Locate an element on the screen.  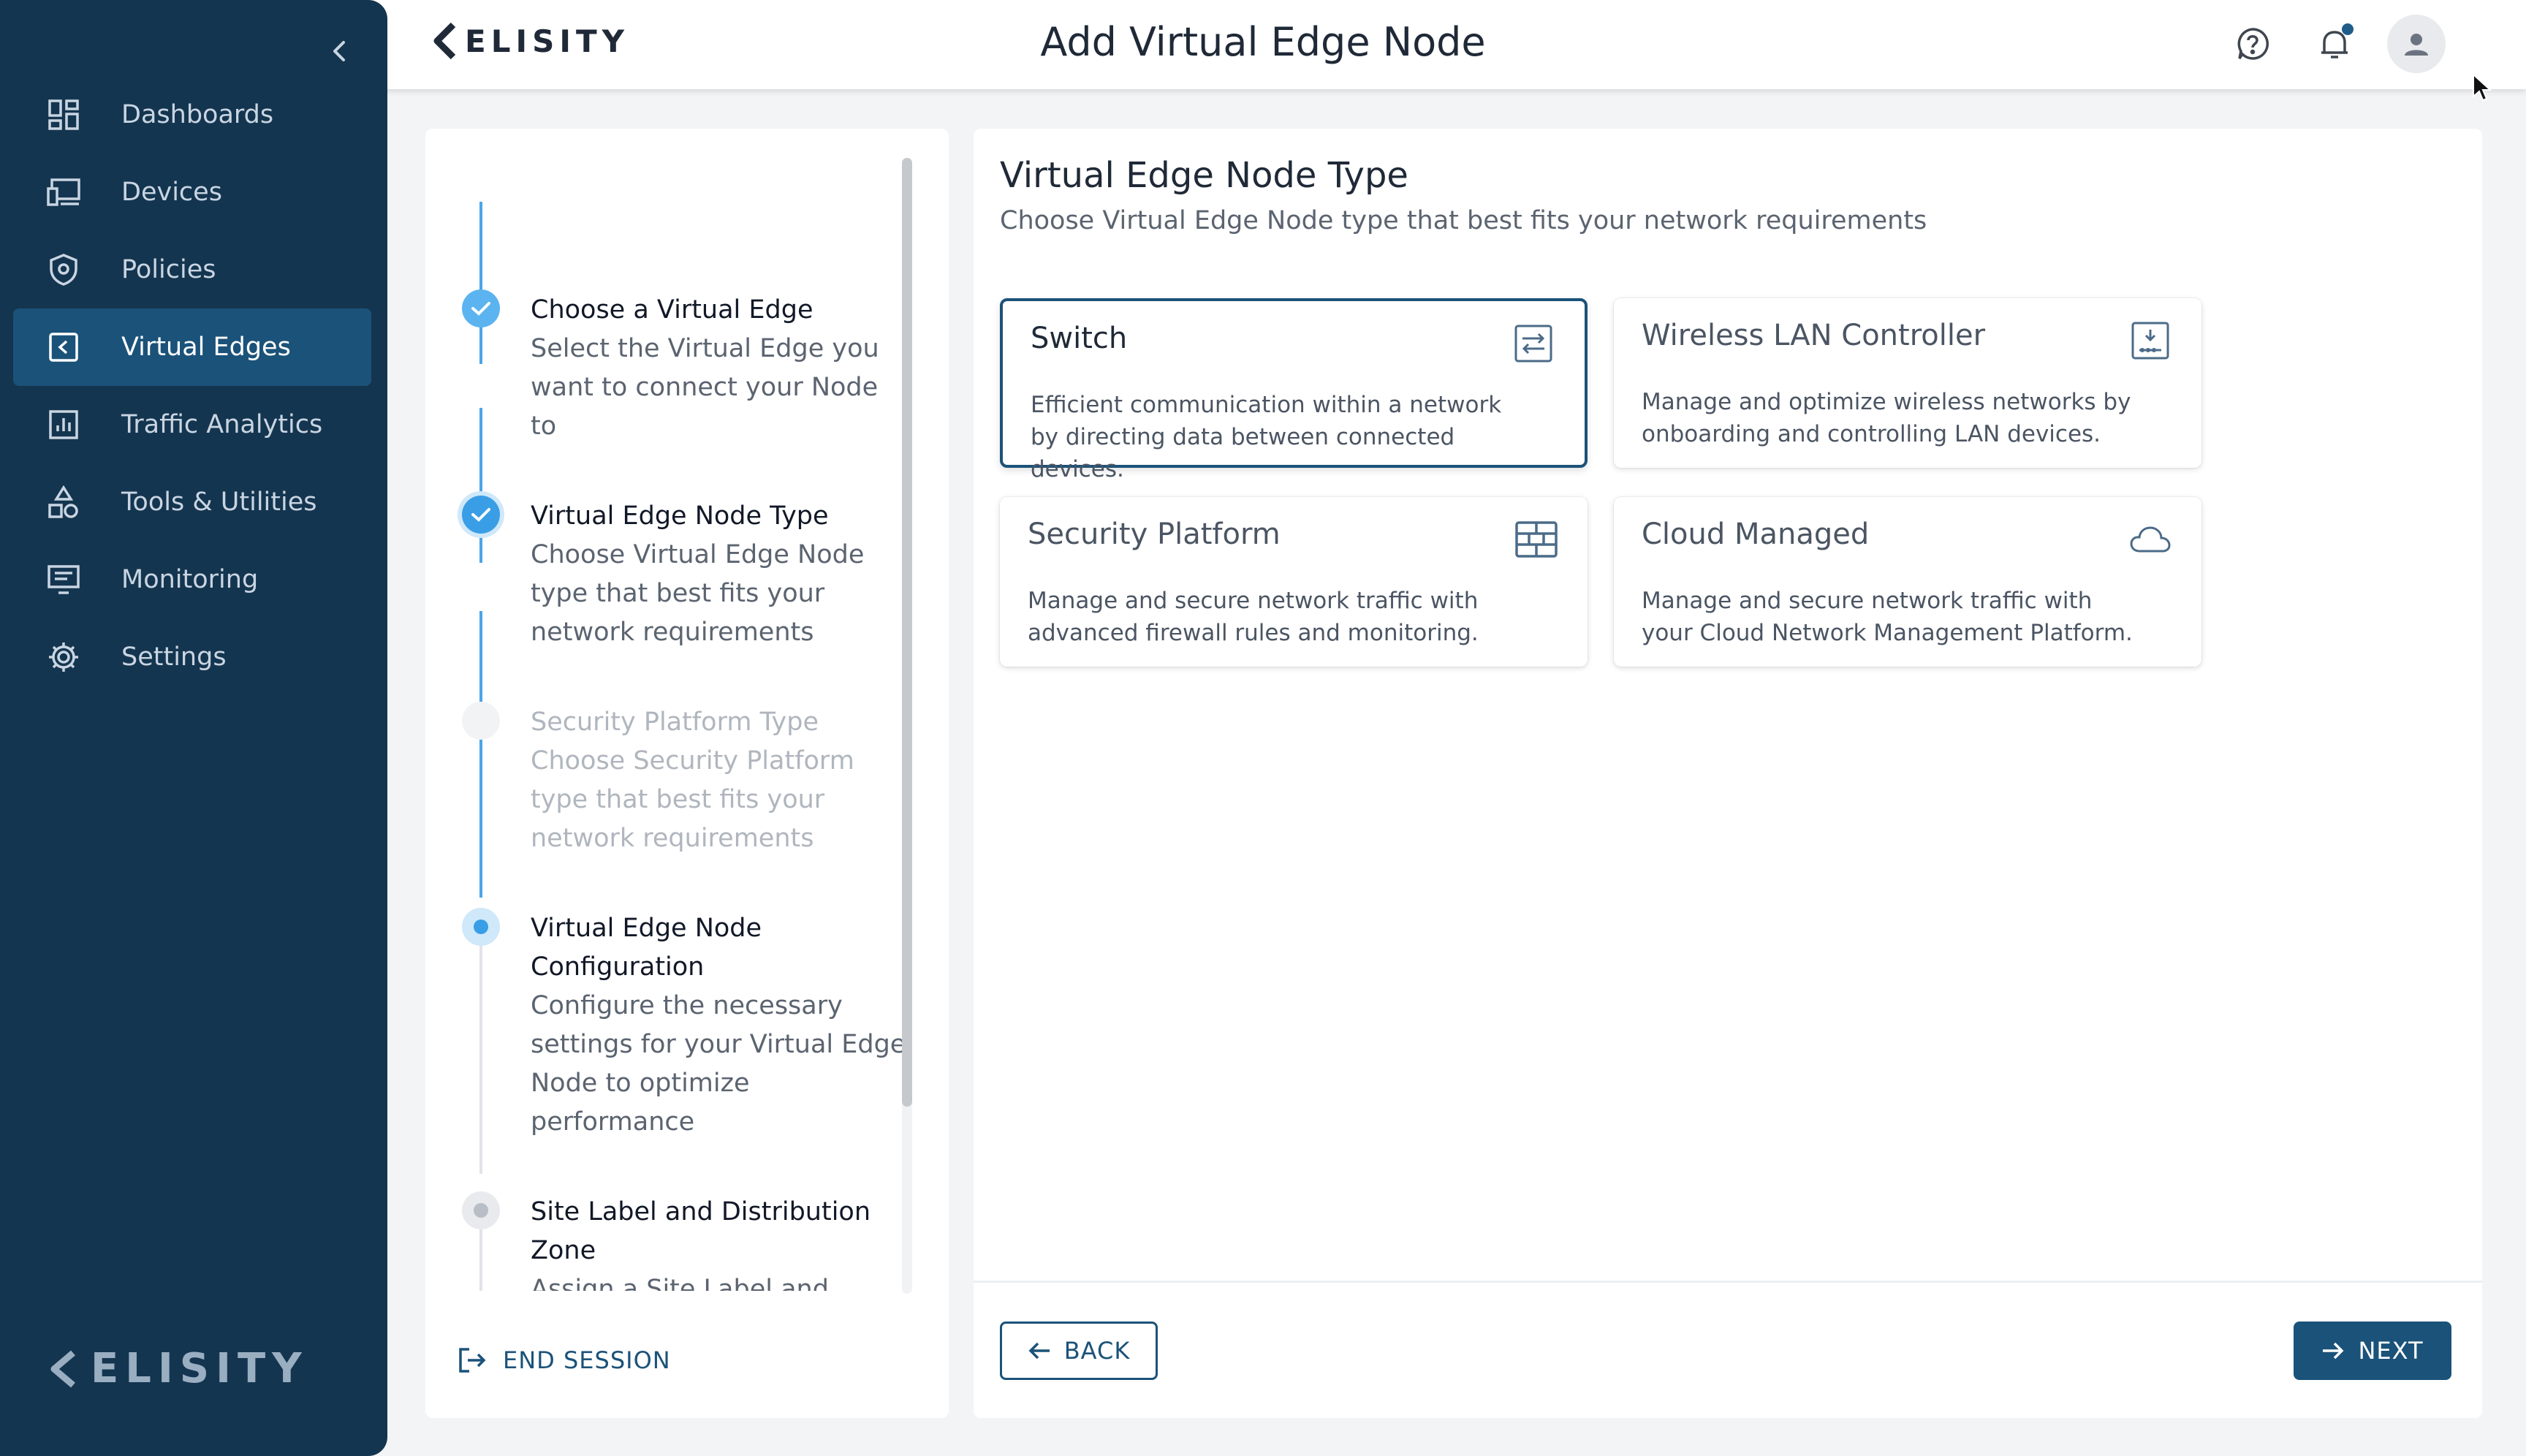
arrow-left-icon is located at coordinates (1039, 1351).